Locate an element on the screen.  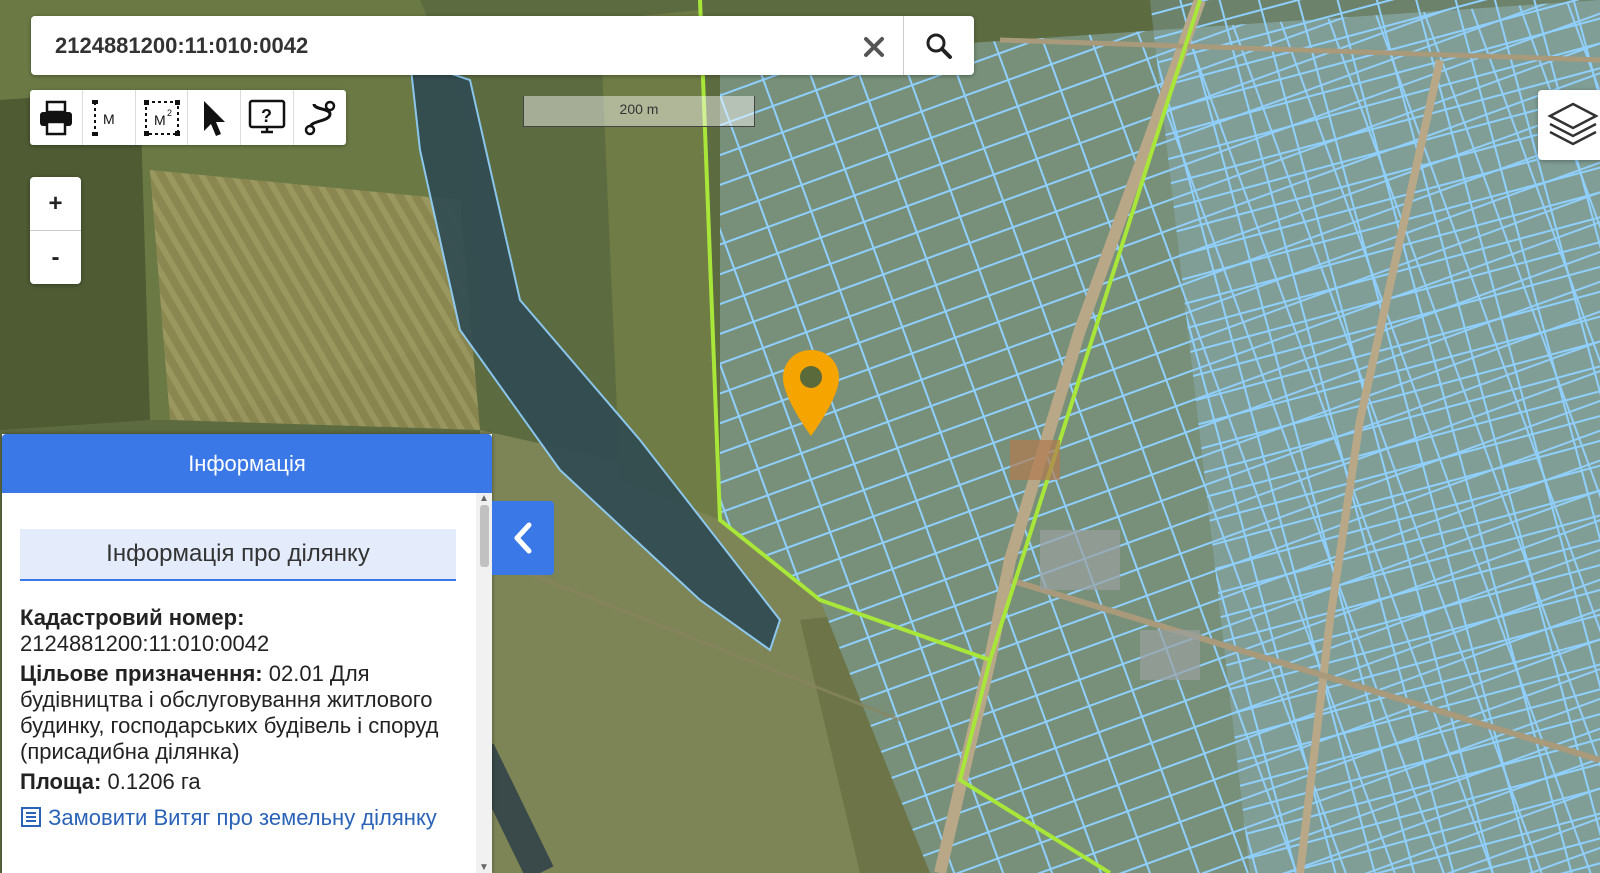
cadastral-number-value: 2124881200:11:010:0042 is located at coordinates (145, 643).